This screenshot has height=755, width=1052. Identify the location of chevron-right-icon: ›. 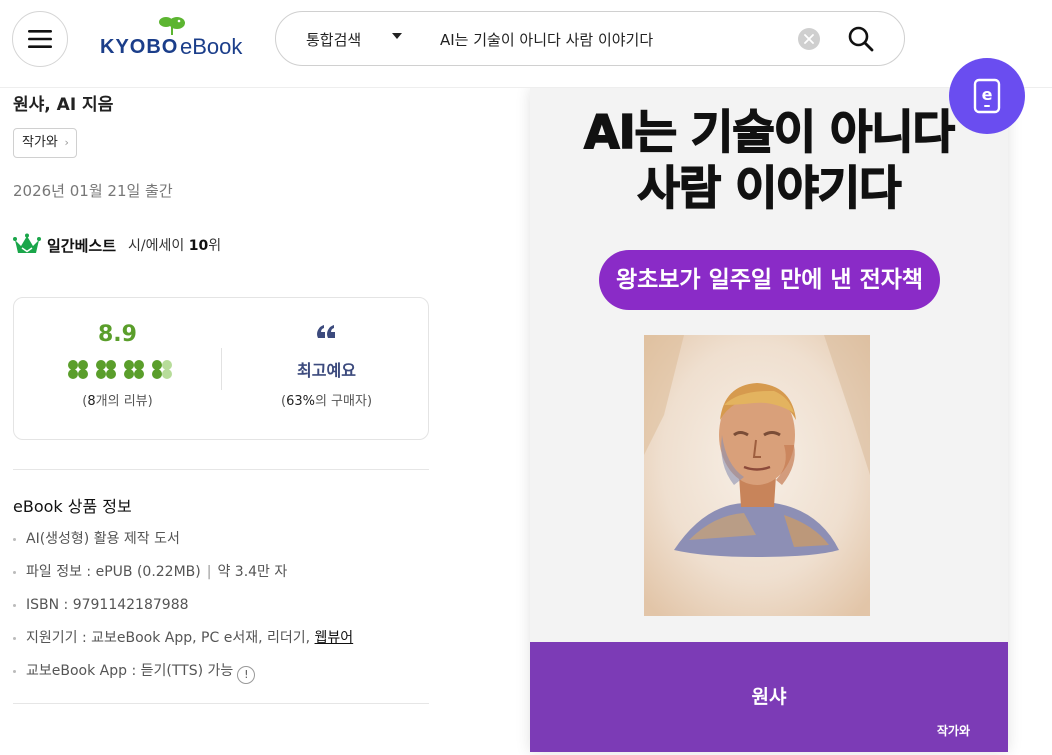
(66, 142).